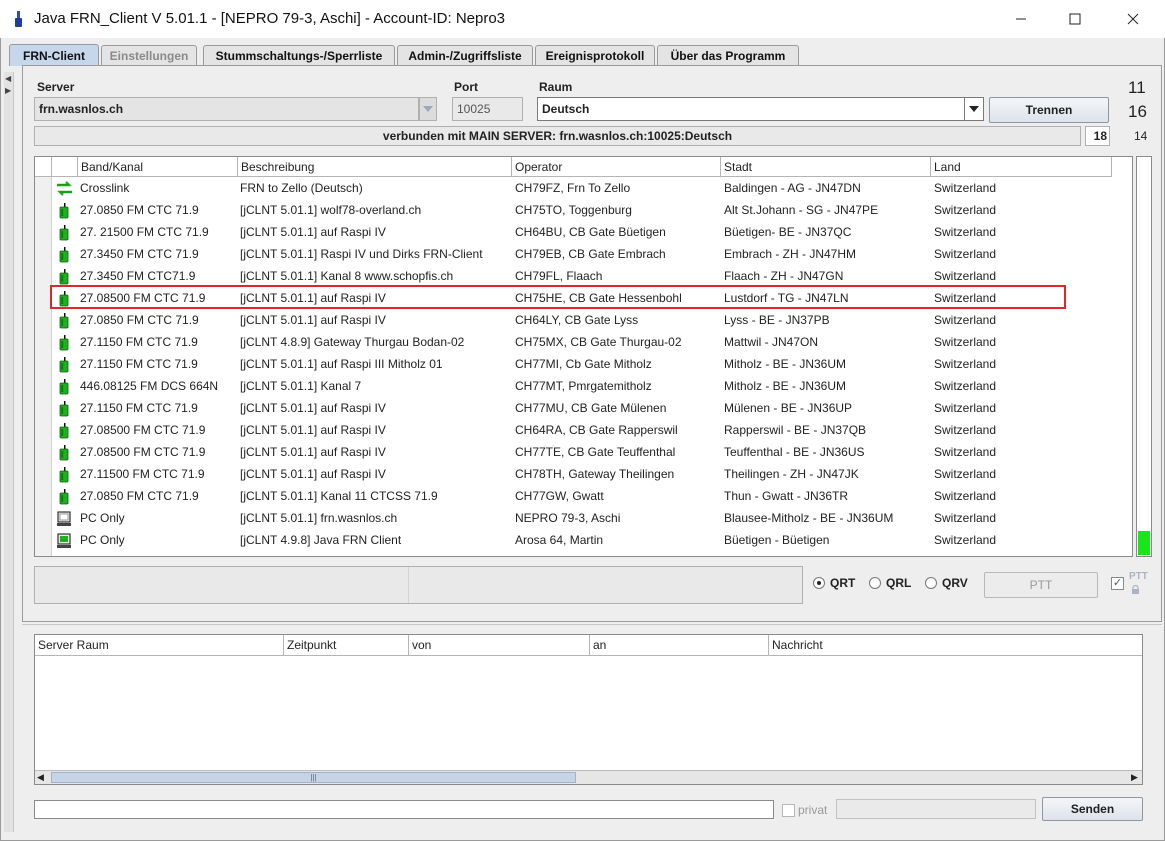 Image resolution: width=1165 pixels, height=841 pixels. Describe the element at coordinates (65, 167) in the screenshot. I see `icon-column-header` at that location.